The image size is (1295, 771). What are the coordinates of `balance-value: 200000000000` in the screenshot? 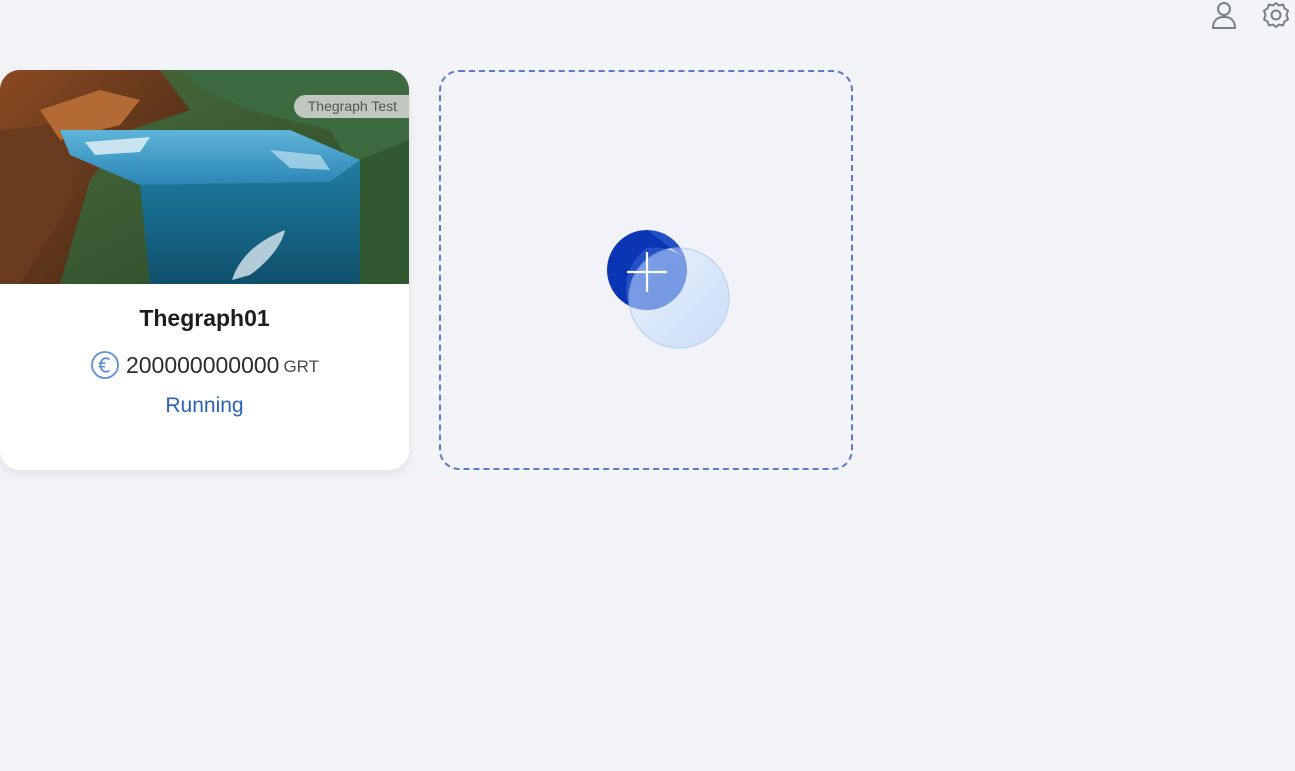 It's located at (202, 364).